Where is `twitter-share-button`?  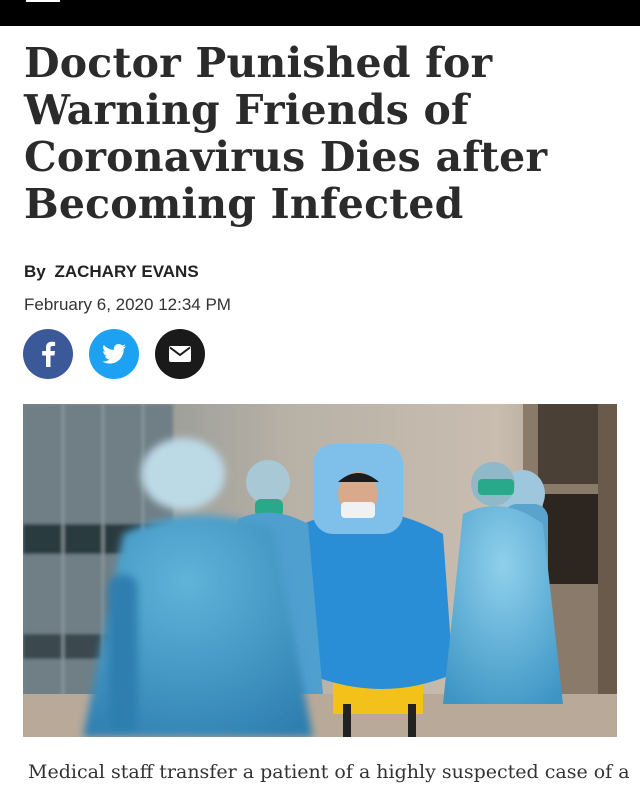 twitter-share-button is located at coordinates (114, 354).